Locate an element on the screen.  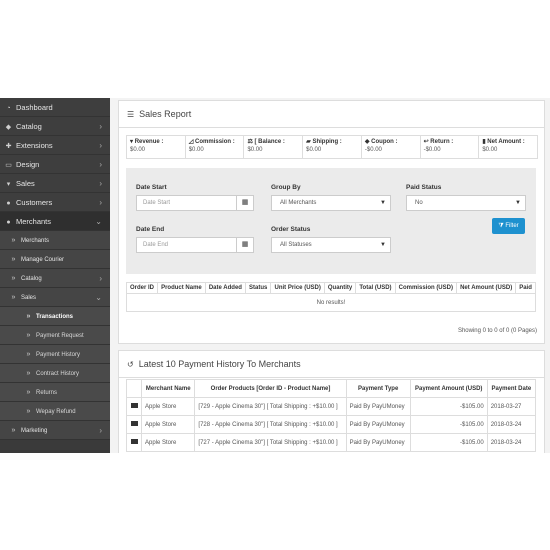
column-header: Net Amount (USD) is located at coordinates (486, 288).